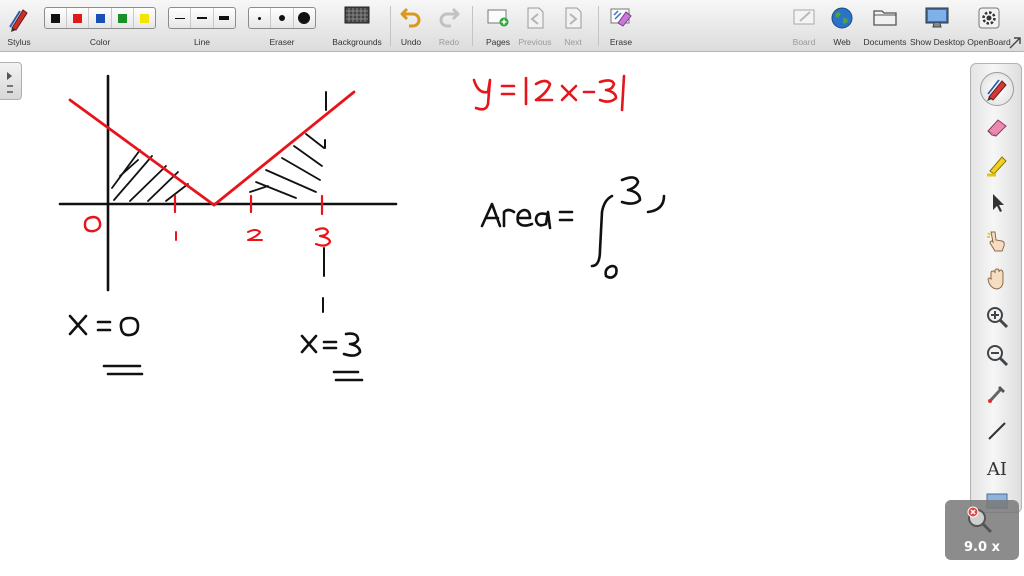 This screenshot has height=576, width=1024. What do you see at coordinates (982, 547) in the screenshot?
I see `zoom-level-text: 9.0 x` at bounding box center [982, 547].